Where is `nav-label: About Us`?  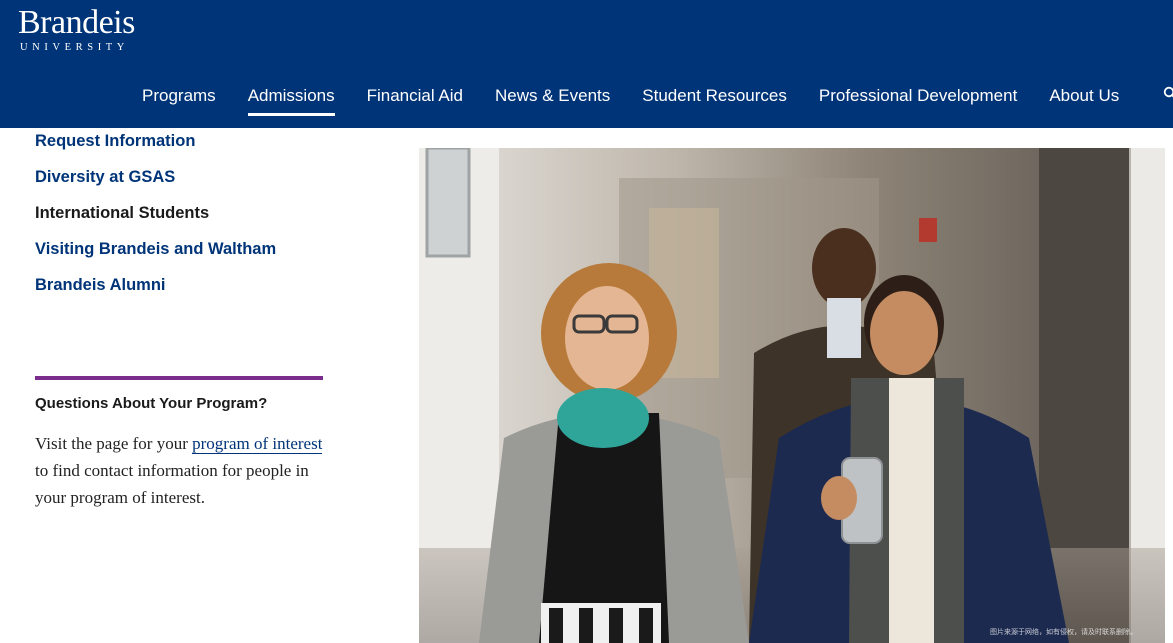 nav-label: About Us is located at coordinates (1084, 95).